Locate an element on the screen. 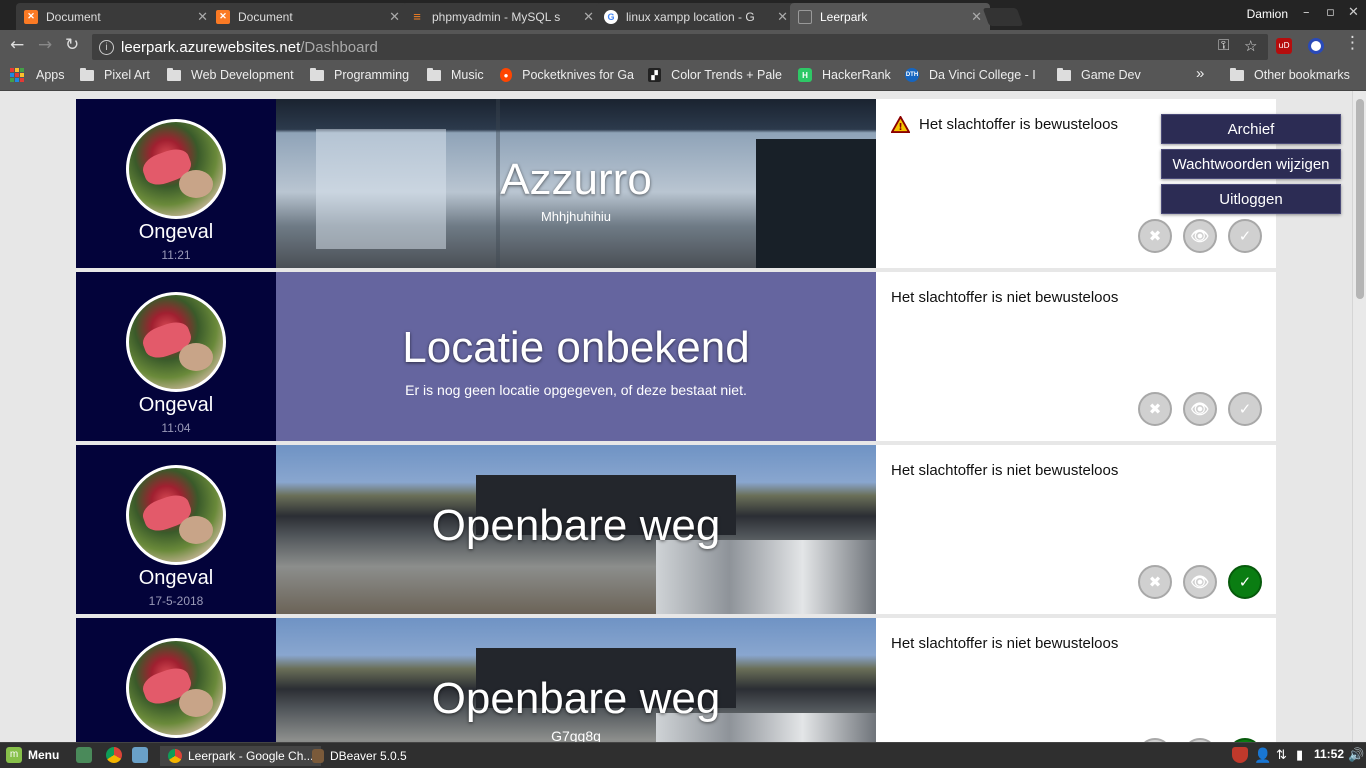  bookmark-pixel-art: Pixel Art is located at coordinates (115, 74).